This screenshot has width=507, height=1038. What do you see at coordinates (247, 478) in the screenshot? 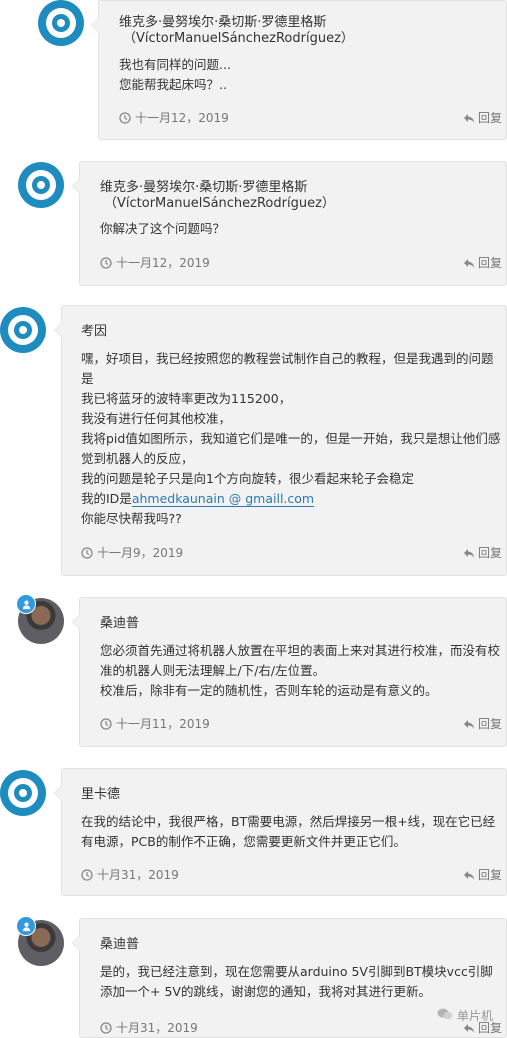
I see `comment-text: 我的问题是轮子只是向1个方向旋转，很少看起来轮子会稳定` at bounding box center [247, 478].